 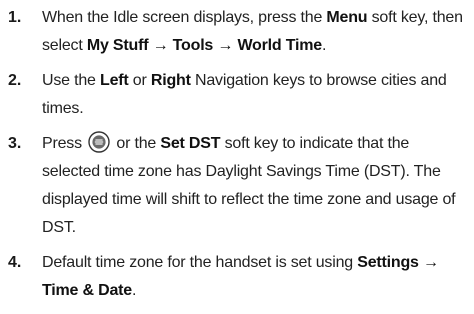 What do you see at coordinates (87, 290) in the screenshot?
I see `time-date-label: Time & Date` at bounding box center [87, 290].